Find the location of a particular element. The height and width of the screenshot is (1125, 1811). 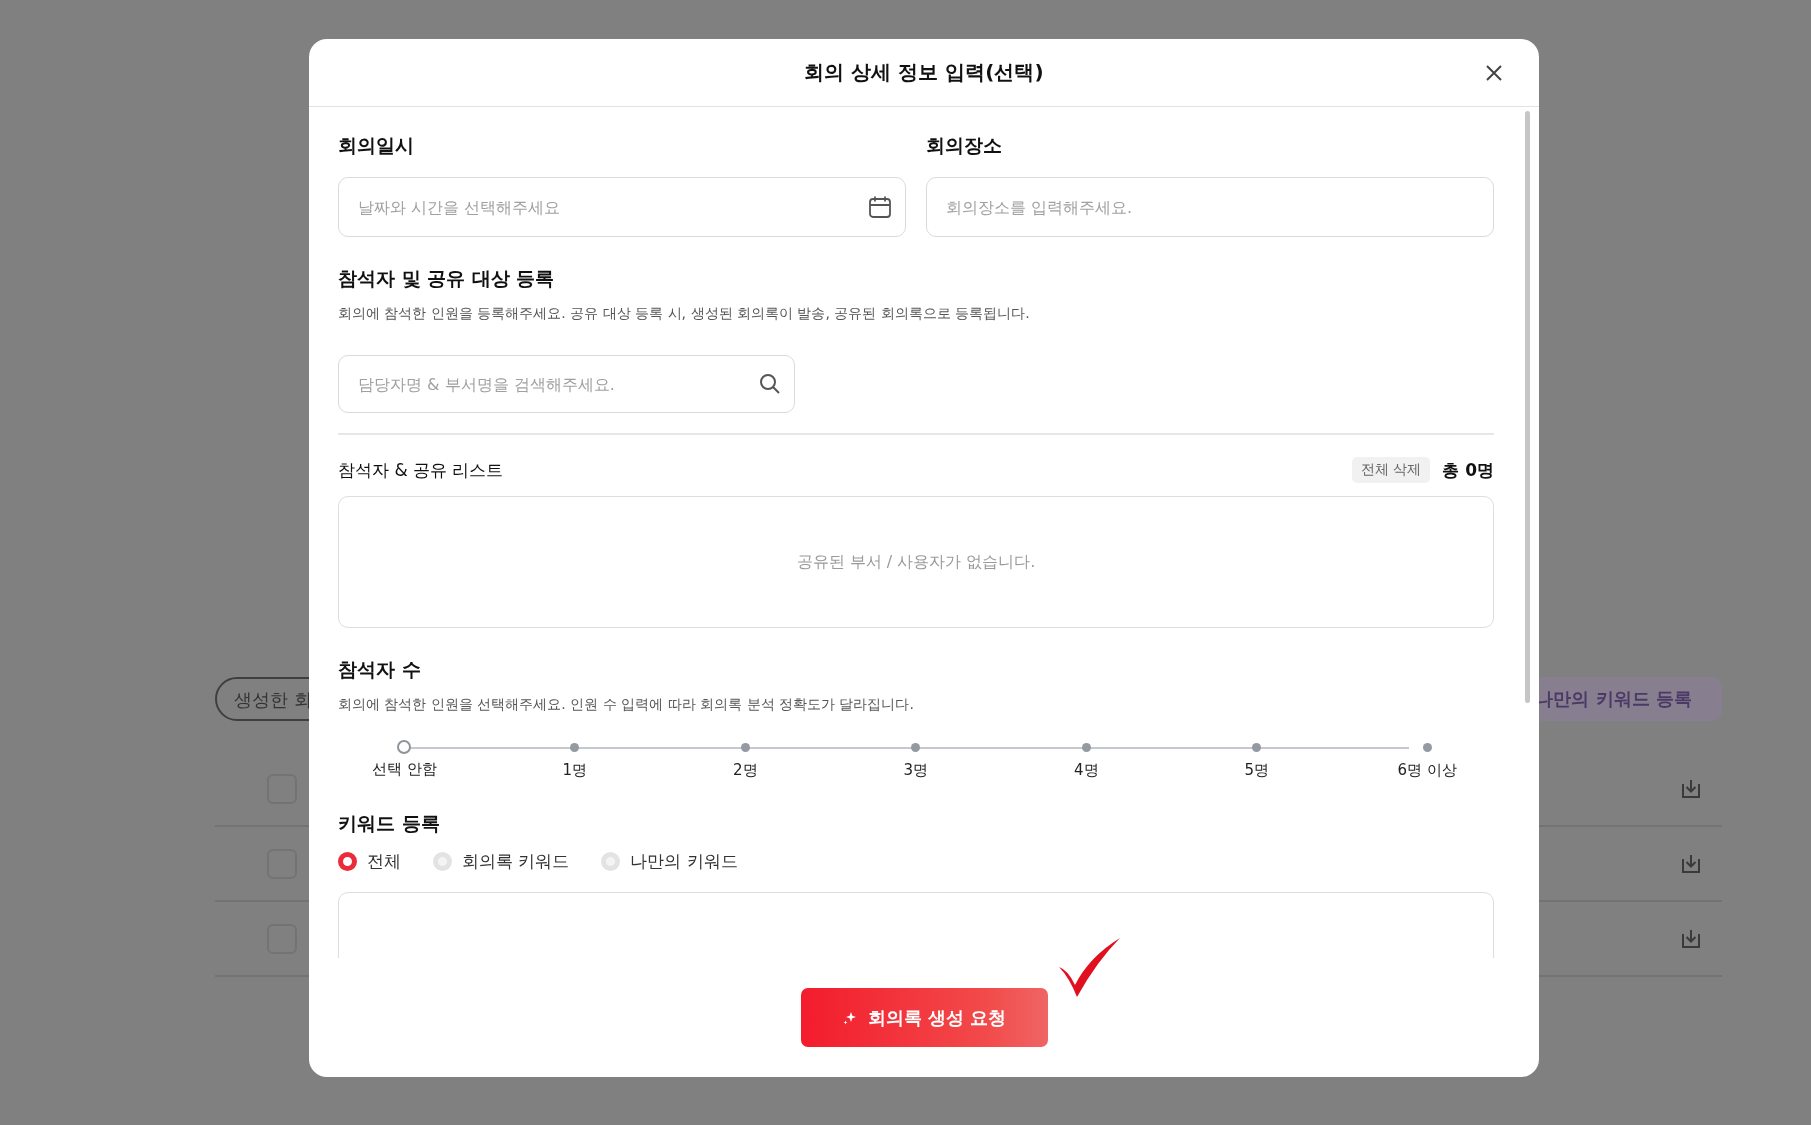

count-option: 6명 이상 is located at coordinates (1427, 760).